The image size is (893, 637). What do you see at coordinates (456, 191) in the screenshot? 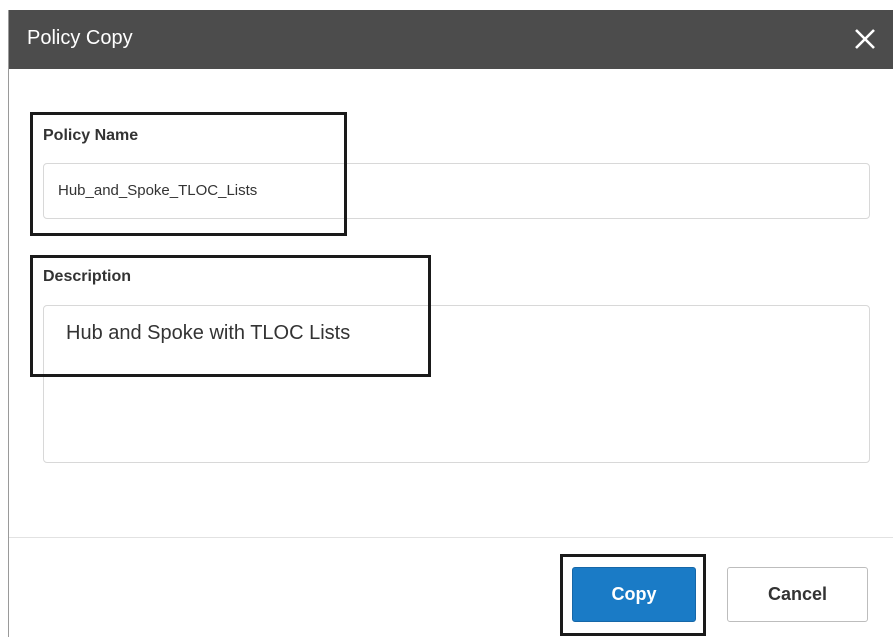
I see `policy-name-input` at bounding box center [456, 191].